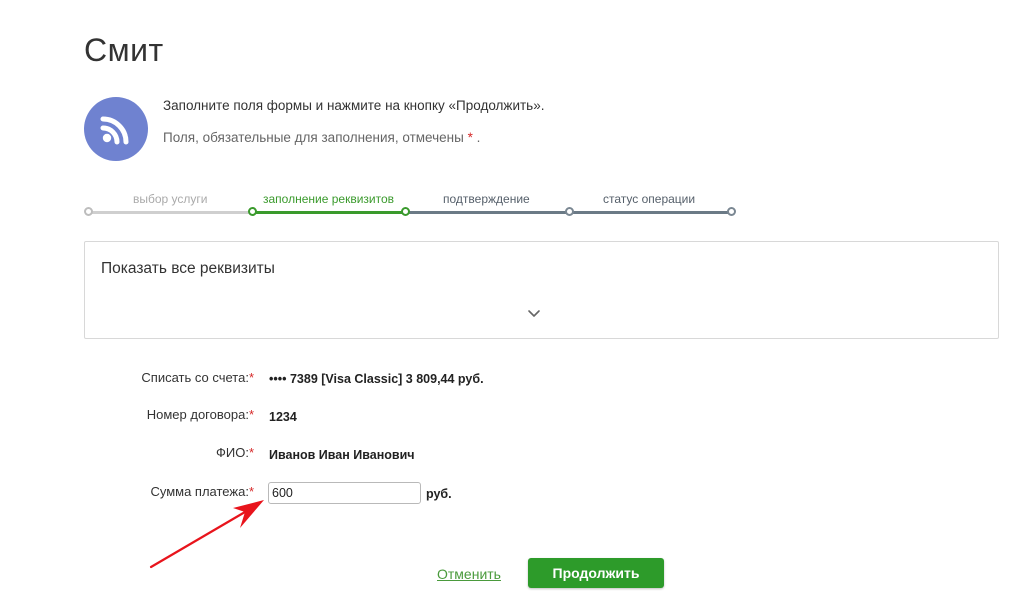 This screenshot has width=1017, height=591. What do you see at coordinates (188, 269) in the screenshot?
I see `details-panel-title: Показать все реквизиты` at bounding box center [188, 269].